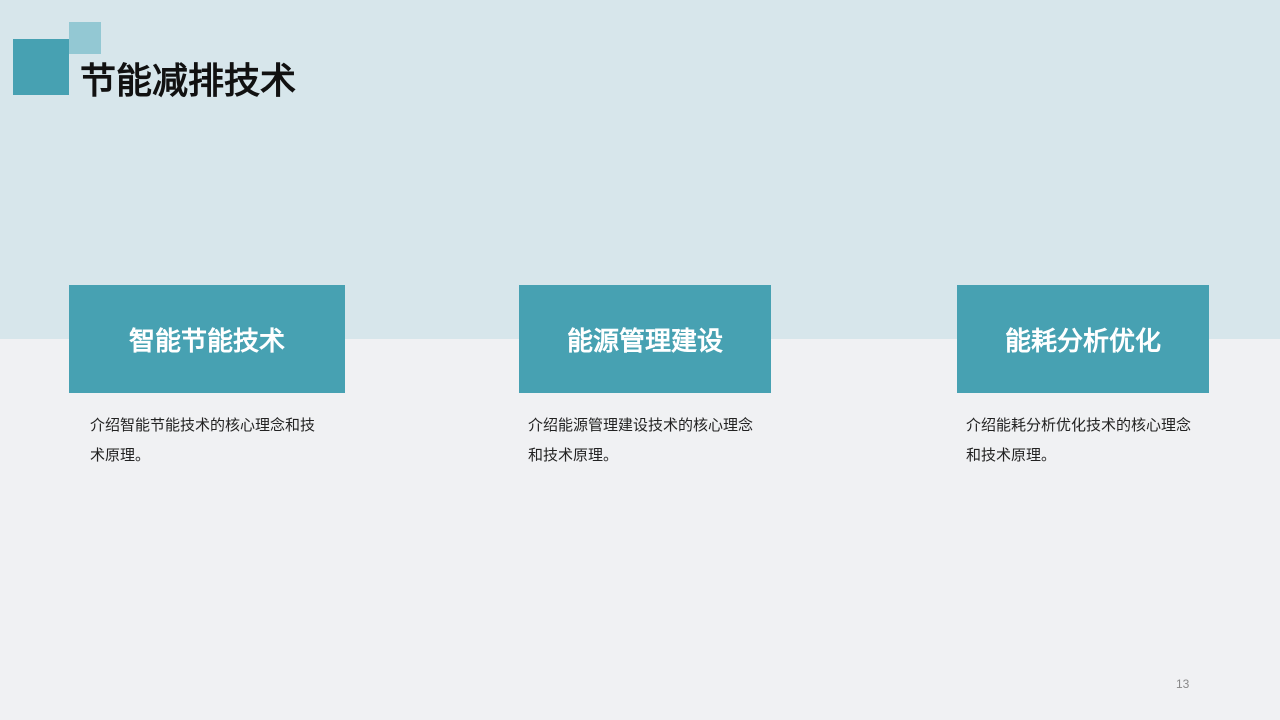  Describe the element at coordinates (1082, 341) in the screenshot. I see `card-heading: 能耗分析优化` at that location.